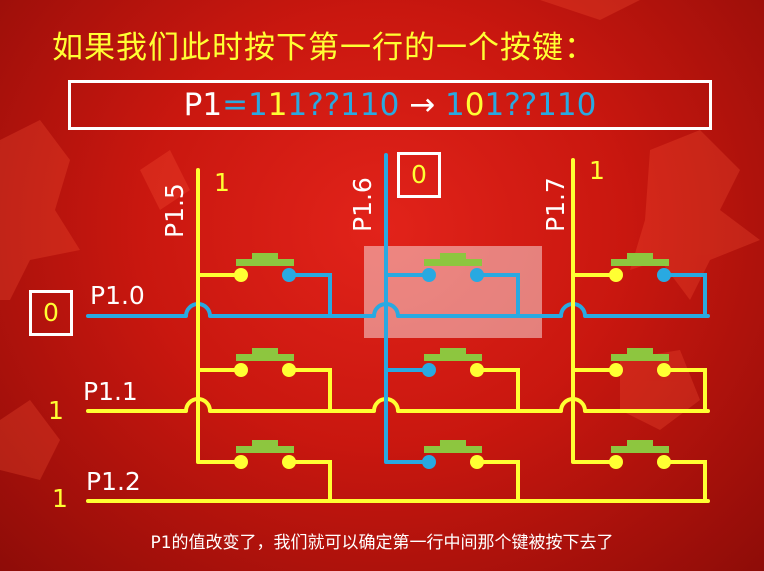 This screenshot has height=571, width=764. What do you see at coordinates (419, 175) in the screenshot?
I see `column-value-p1-6: 0` at bounding box center [419, 175].